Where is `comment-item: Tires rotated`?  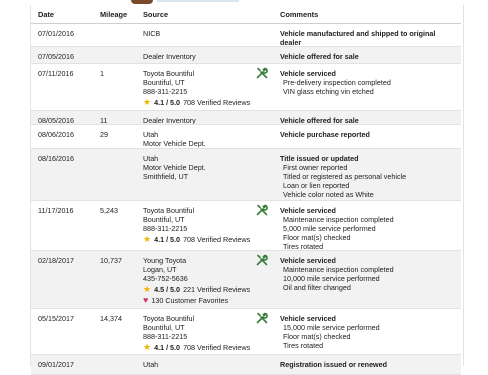 comment-item: Tires rotated is located at coordinates (303, 345).